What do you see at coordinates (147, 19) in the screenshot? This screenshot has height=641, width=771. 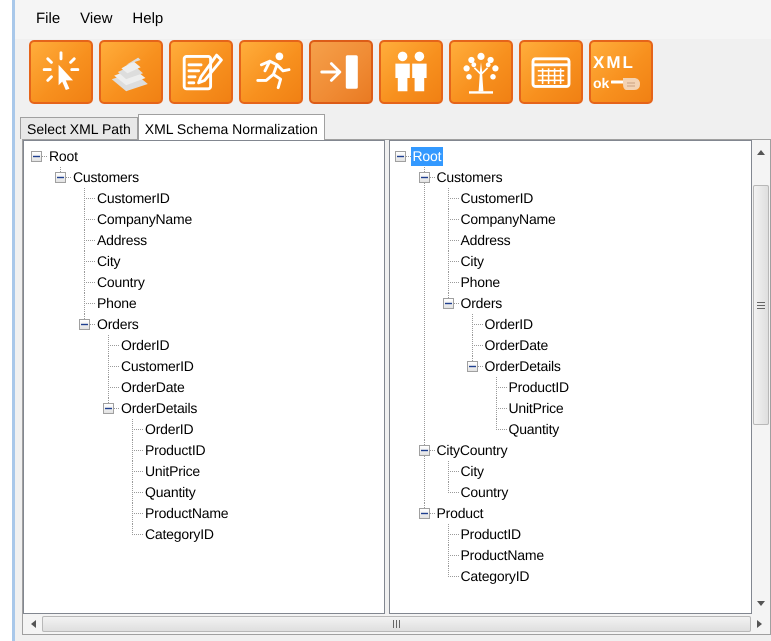 I see `menu-item: Help` at bounding box center [147, 19].